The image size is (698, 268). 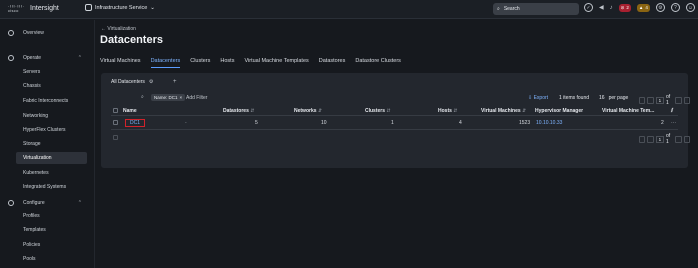 What do you see at coordinates (32, 86) in the screenshot?
I see `sidebar-item-label: Chassis` at bounding box center [32, 86].